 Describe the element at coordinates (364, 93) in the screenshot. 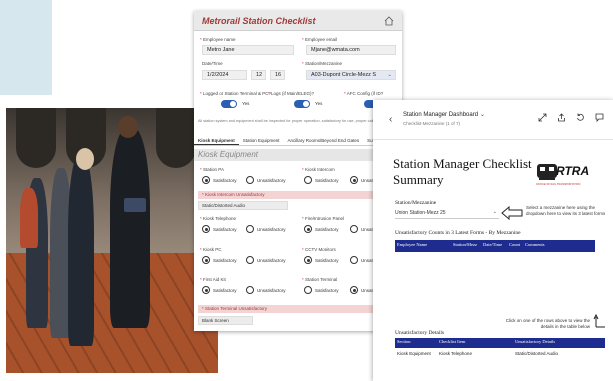

I see `afc-label: * AFC Config (if ID?` at that location.